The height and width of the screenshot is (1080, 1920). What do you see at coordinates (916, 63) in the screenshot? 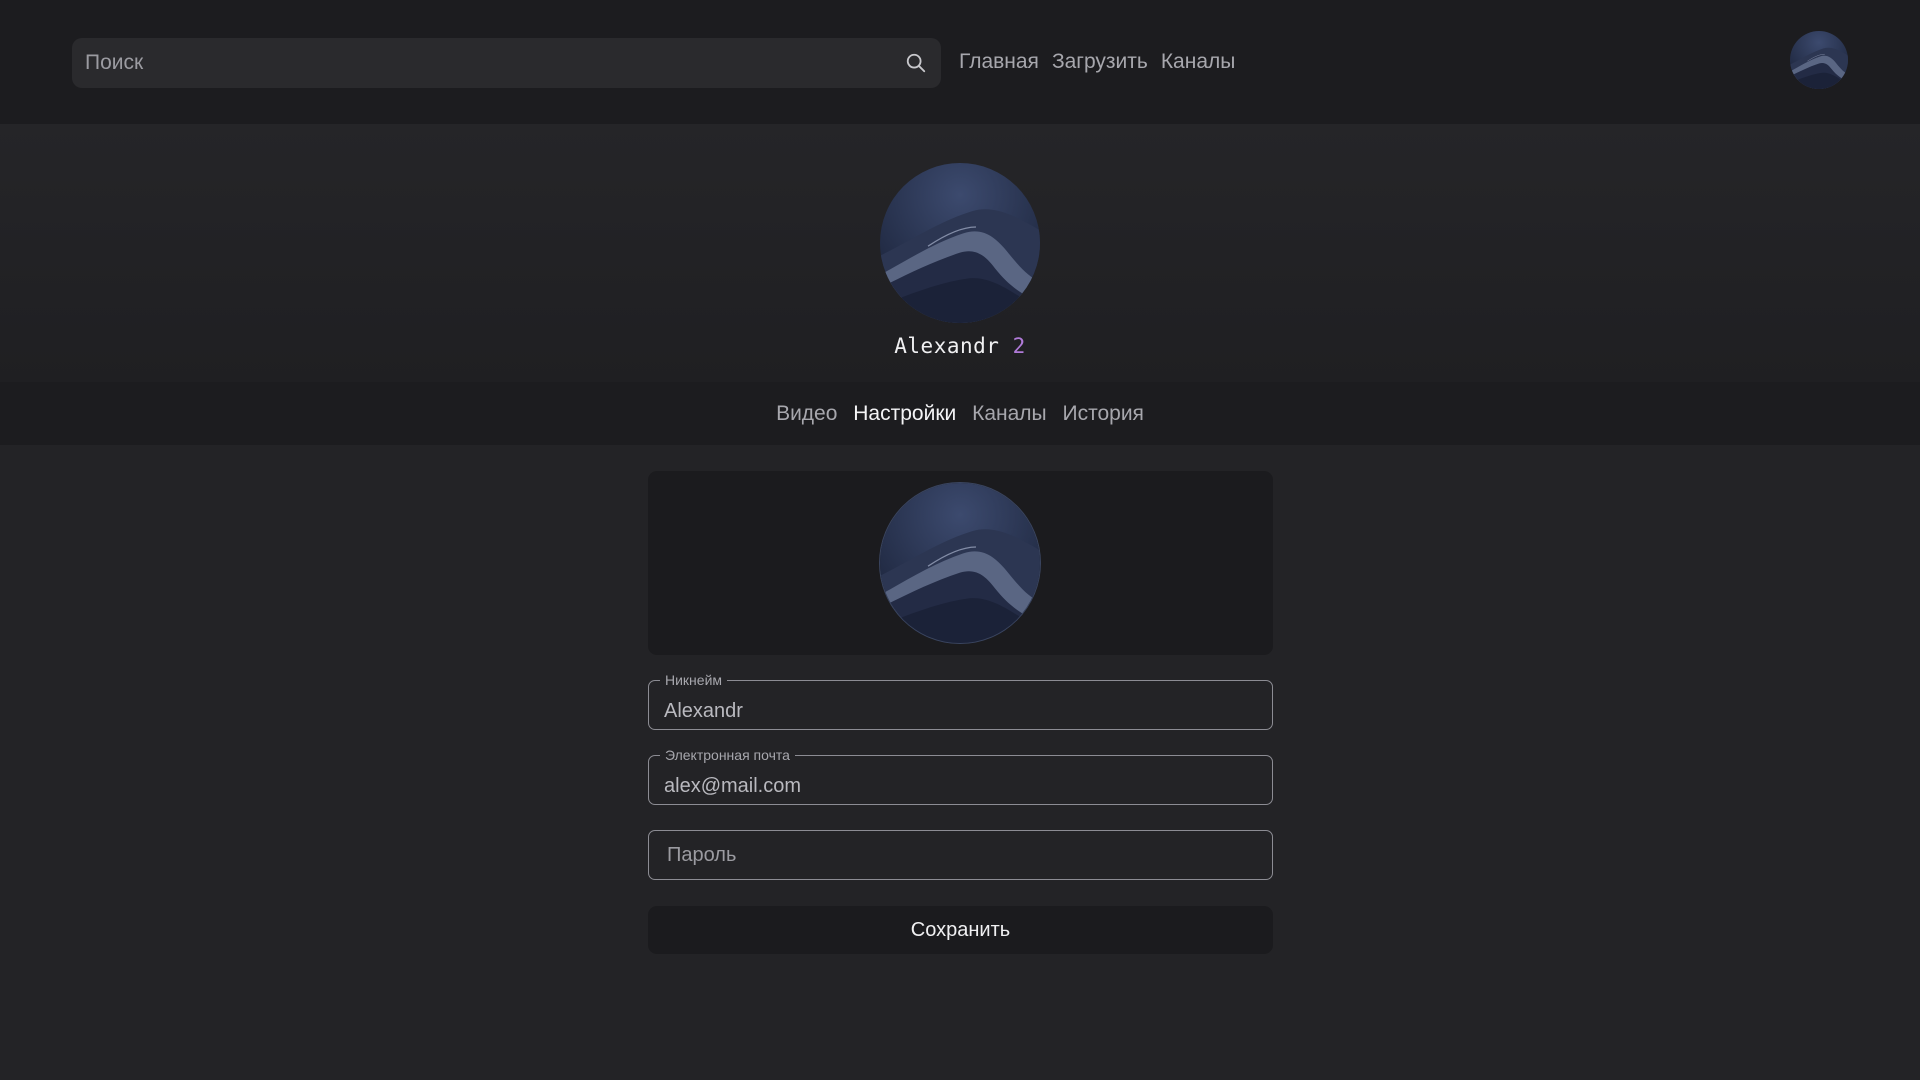
I see `search-icon` at bounding box center [916, 63].